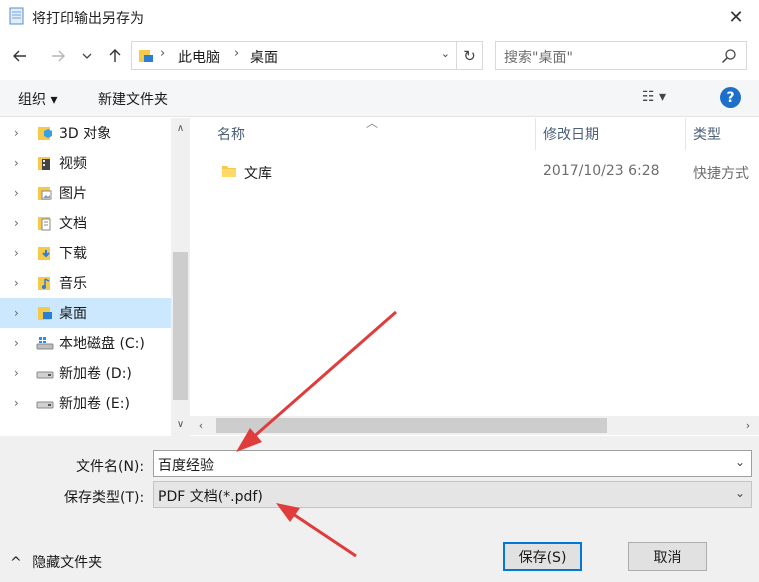 This screenshot has height=582, width=759. Describe the element at coordinates (45, 193) in the screenshot. I see `pictures-icon` at that location.